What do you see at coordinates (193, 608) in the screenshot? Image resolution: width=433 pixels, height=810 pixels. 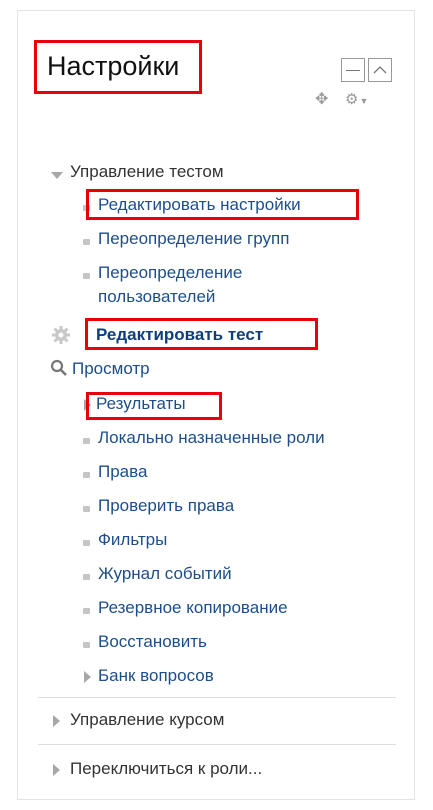 I see `nav-backup: Резервное копирование` at bounding box center [193, 608].